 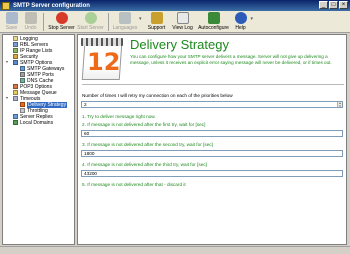 What do you see at coordinates (85, 104) in the screenshot?
I see `retries-value: 2` at bounding box center [85, 104].